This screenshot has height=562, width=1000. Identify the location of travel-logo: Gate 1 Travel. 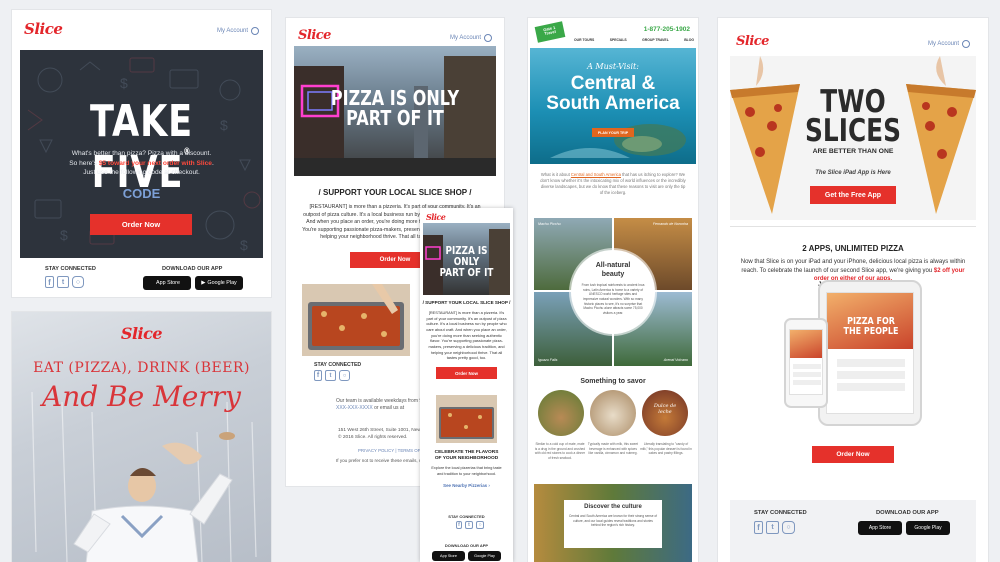
(550, 32).